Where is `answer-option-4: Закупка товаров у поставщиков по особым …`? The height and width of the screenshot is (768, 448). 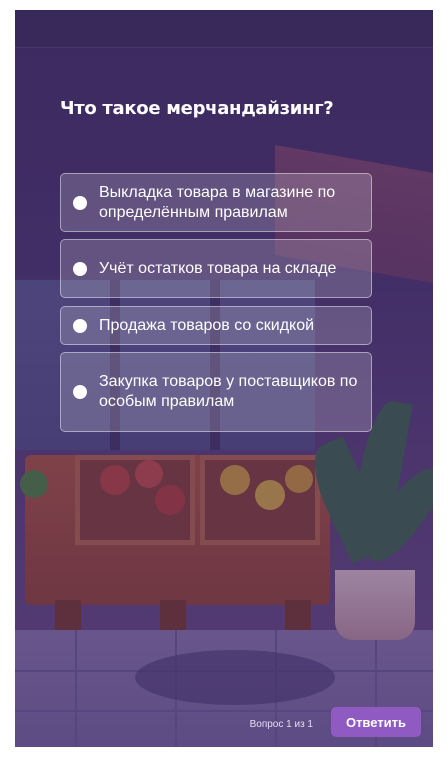 answer-option-4: Закупка товаров у поставщиков по особым … is located at coordinates (216, 392).